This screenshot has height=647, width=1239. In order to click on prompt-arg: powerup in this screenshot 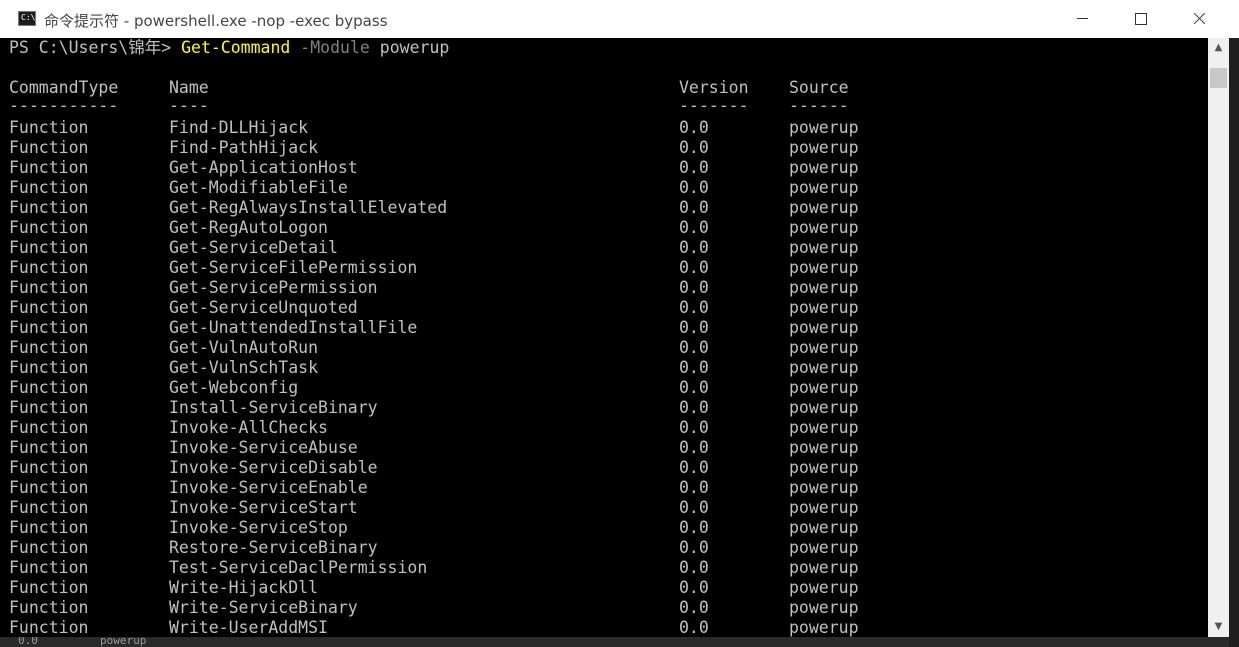, I will do `click(409, 47)`.